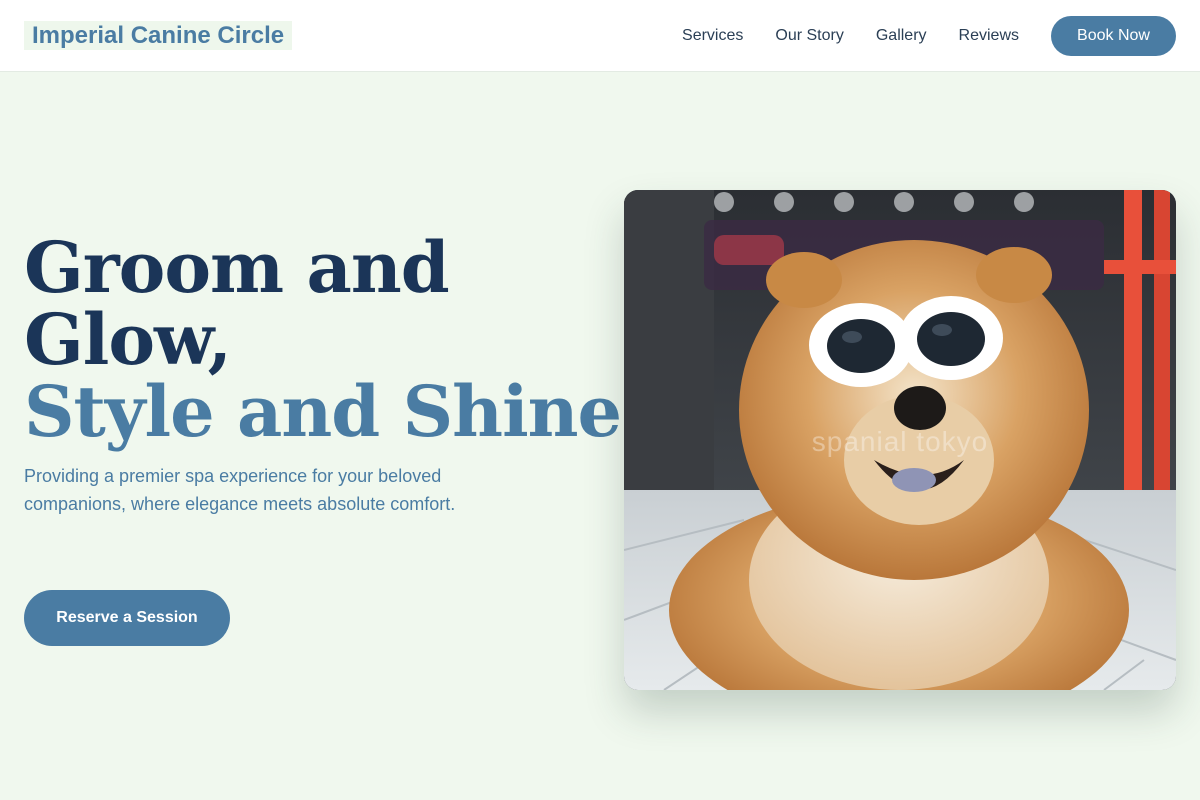 The height and width of the screenshot is (800, 1200). Describe the element at coordinates (334, 411) in the screenshot. I see `hero-title-line-3: Style and Shine.` at that location.